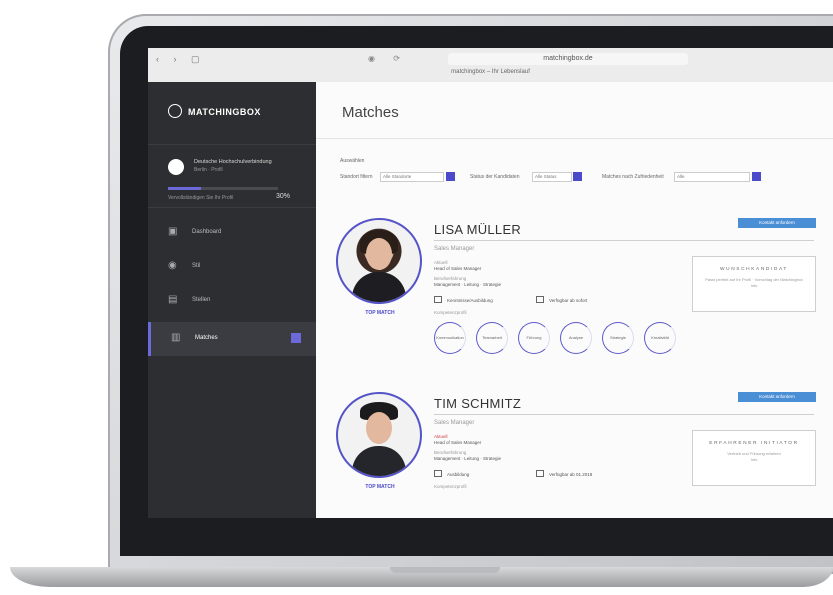 This screenshot has width=833, height=595. What do you see at coordinates (754, 443) in the screenshot?
I see `wish-title: ERFAHRENER INITIATOR` at bounding box center [754, 443].